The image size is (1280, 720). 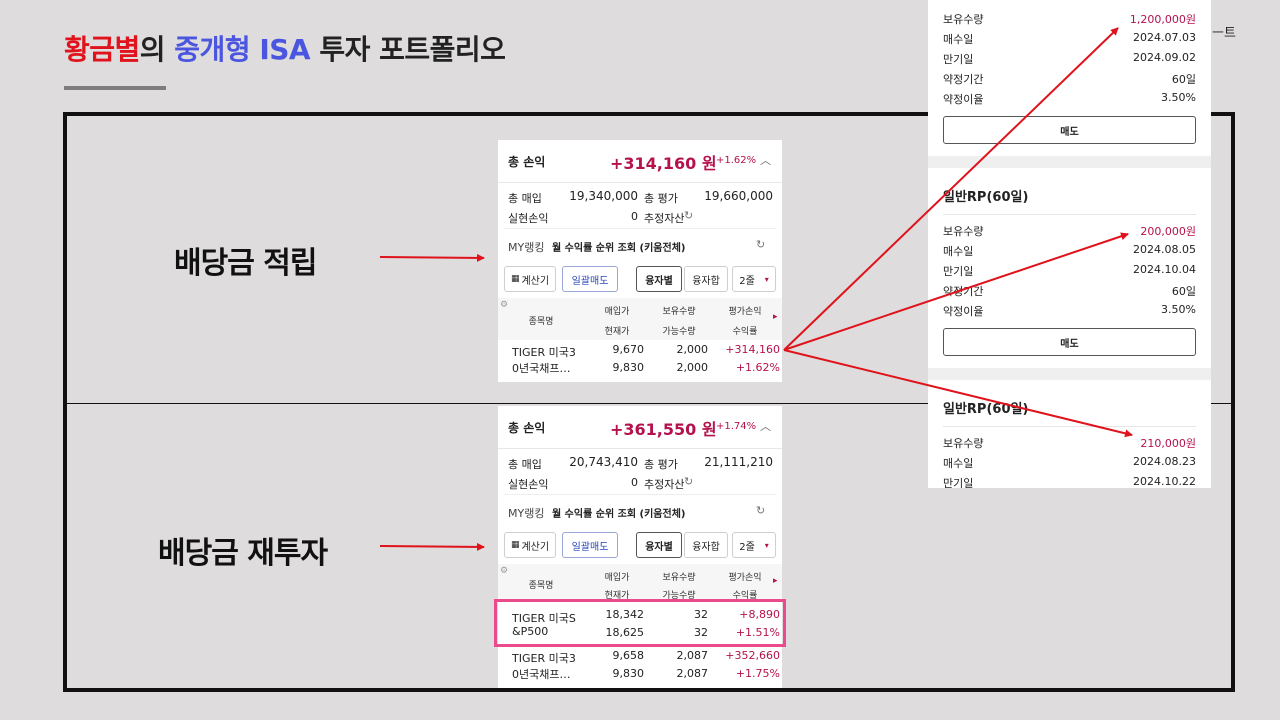 What do you see at coordinates (958, 393) in the screenshot?
I see `arrow-to-rp3` at bounding box center [958, 393].